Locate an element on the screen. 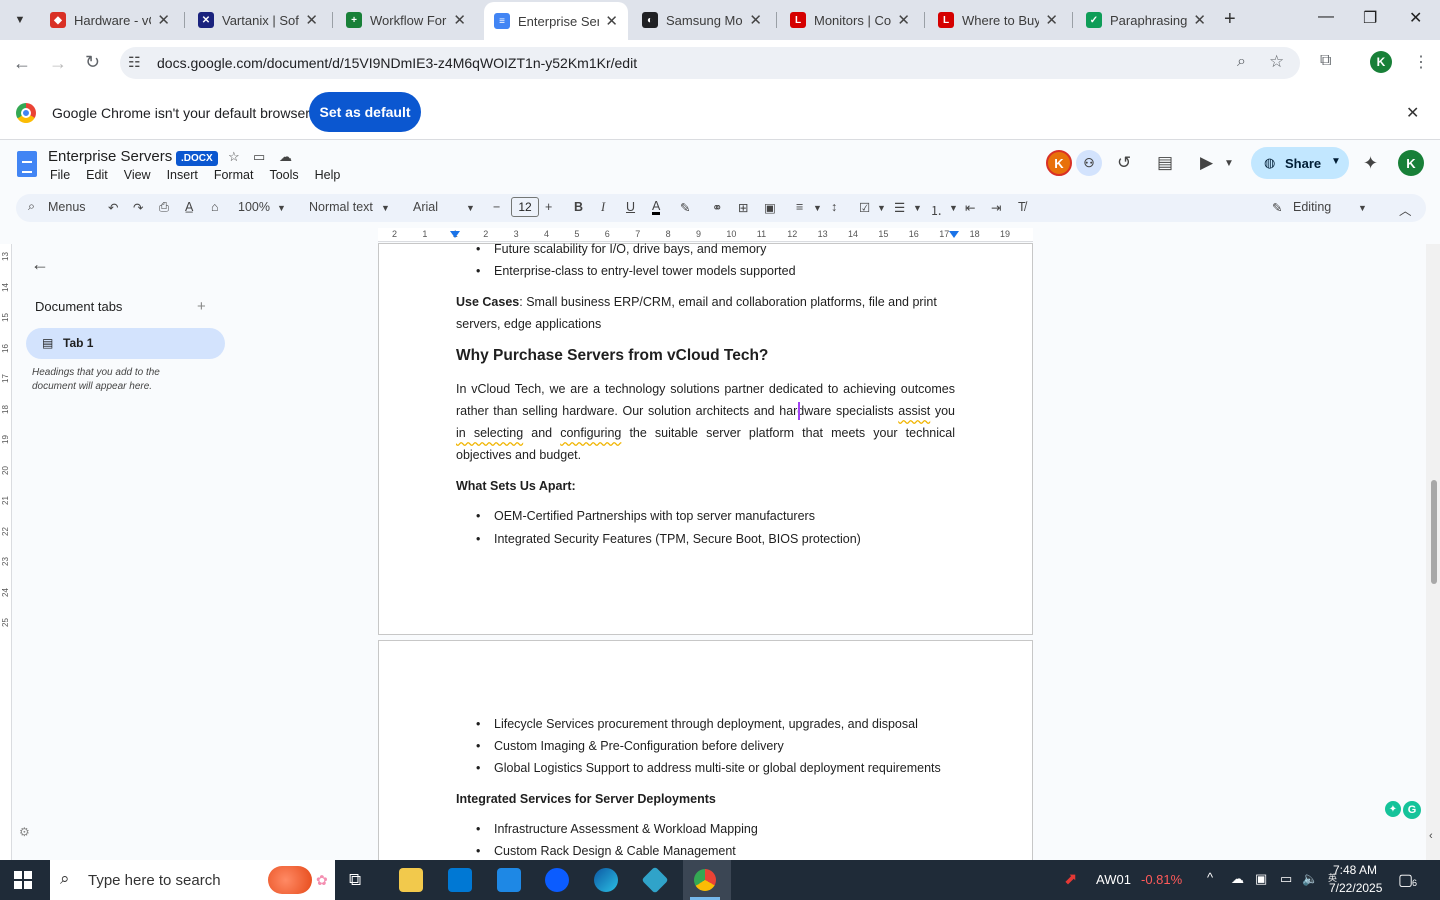 The image size is (1440, 900). close-window-icon: ✕ is located at coordinates (1415, 18).